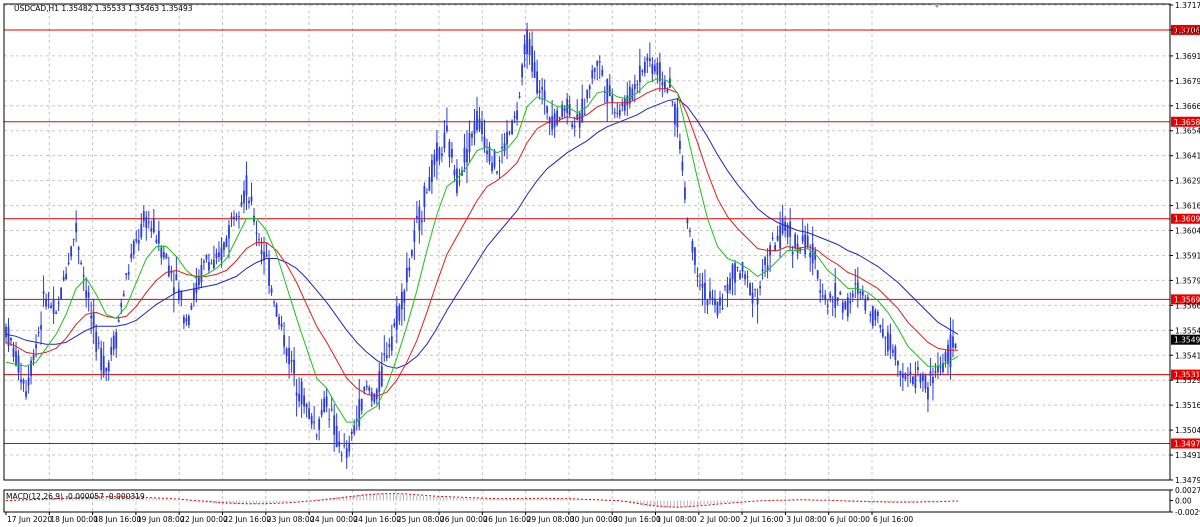 This screenshot has height=527, width=1200. Describe the element at coordinates (937, 6) in the screenshot. I see `scroll-marker` at that location.